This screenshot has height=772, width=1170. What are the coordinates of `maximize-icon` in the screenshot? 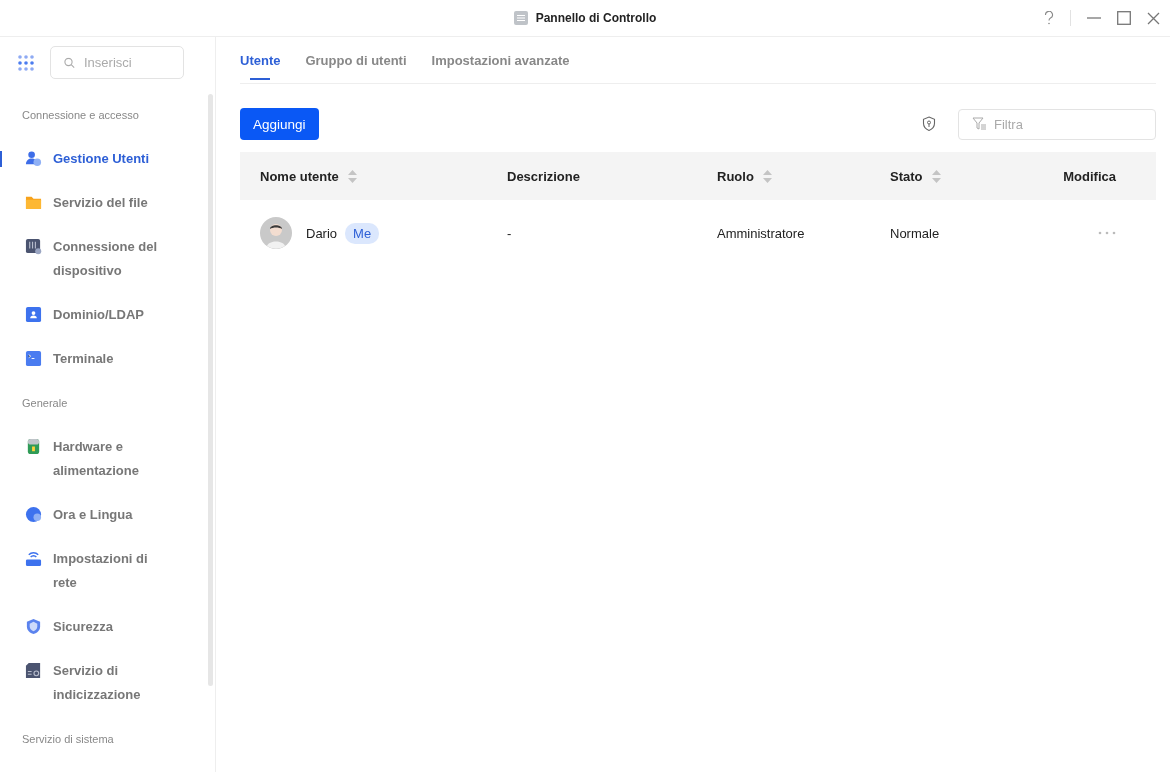 It's located at (1124, 18).